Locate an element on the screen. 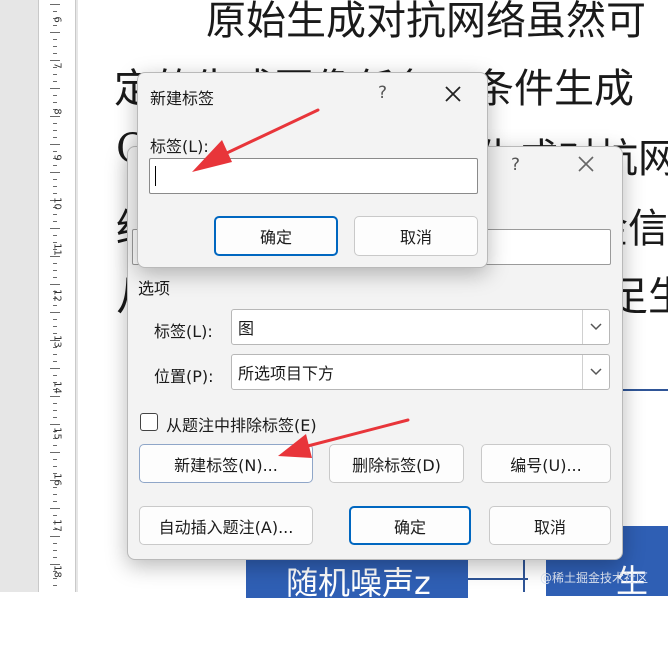 The width and height of the screenshot is (668, 648). ruler-number: 11 is located at coordinates (57, 249).